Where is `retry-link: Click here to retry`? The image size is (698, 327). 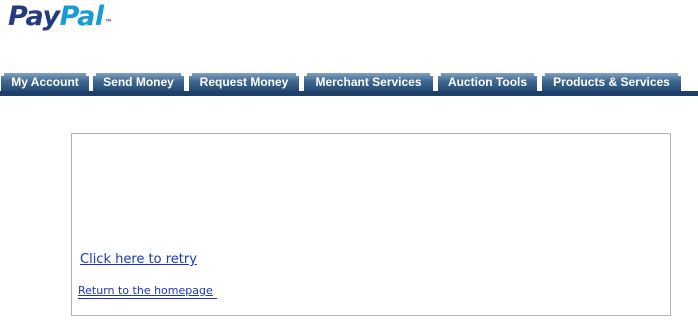
retry-link: Click here to retry is located at coordinates (138, 259).